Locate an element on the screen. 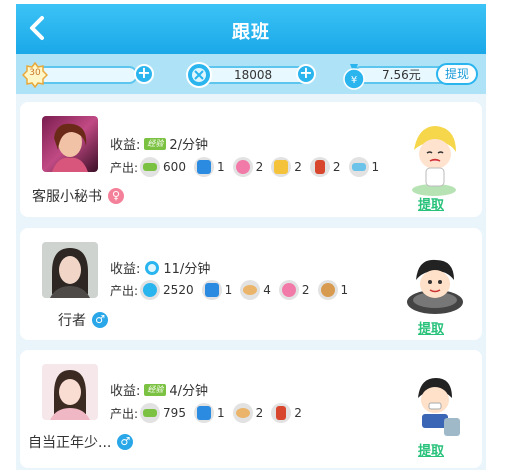 This screenshot has height=474, width=520. output-row: 产出: 600 1 2 2 2 1 is located at coordinates (248, 167).